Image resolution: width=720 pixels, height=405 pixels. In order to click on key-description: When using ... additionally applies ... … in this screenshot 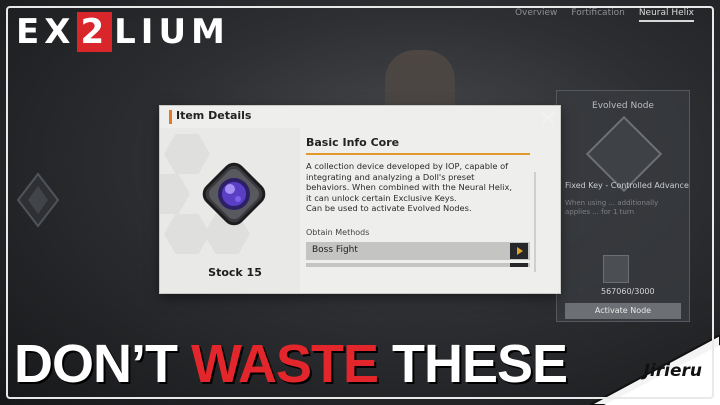, I will do `click(612, 207)`.